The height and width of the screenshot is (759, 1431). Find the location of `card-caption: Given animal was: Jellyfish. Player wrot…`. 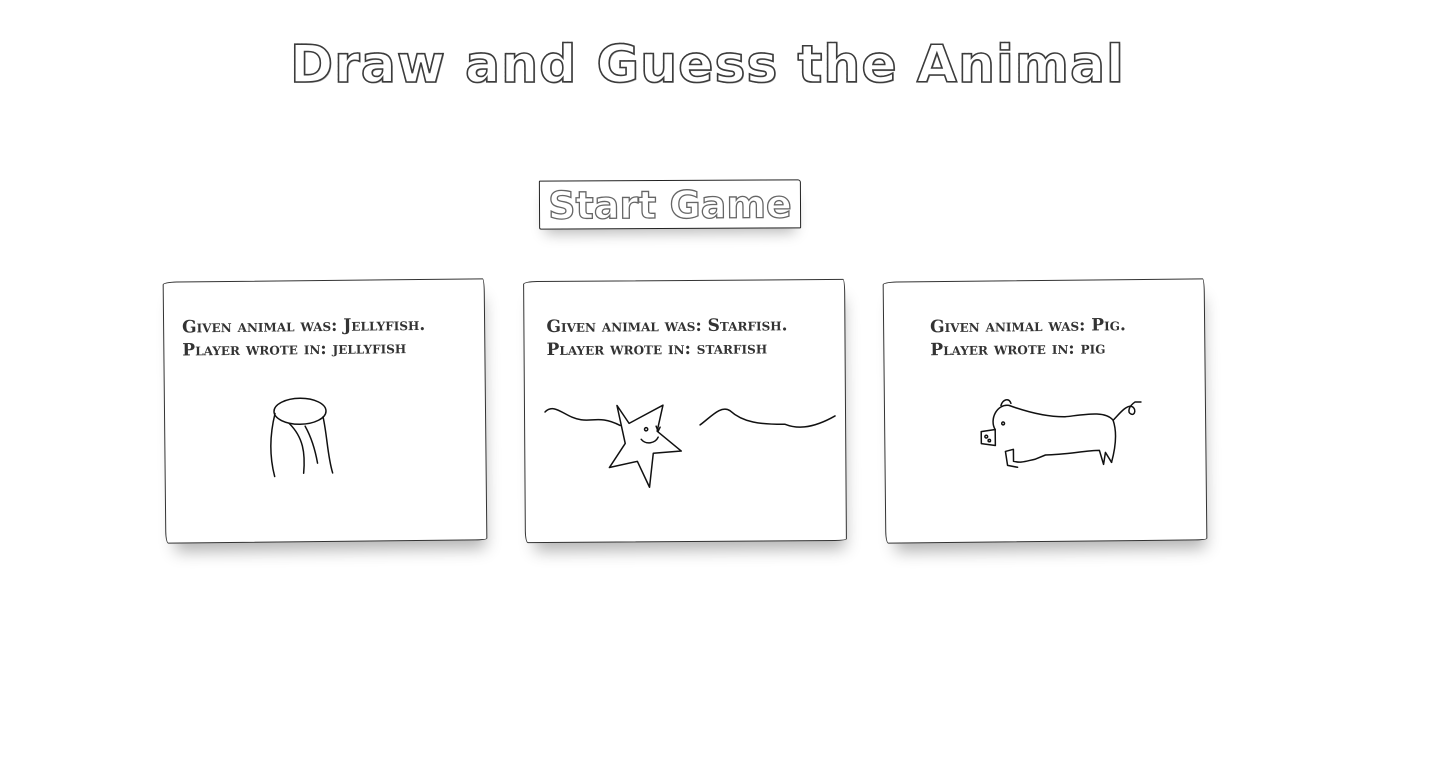

card-caption: Given animal was: Jellyfish. Player wrot… is located at coordinates (304, 338).